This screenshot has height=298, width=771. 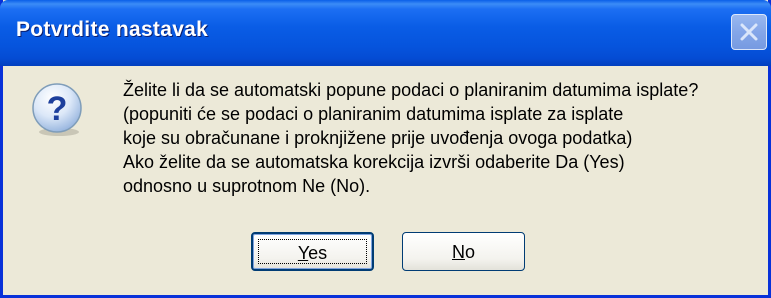 I want to click on no-button: No, so click(x=463, y=251).